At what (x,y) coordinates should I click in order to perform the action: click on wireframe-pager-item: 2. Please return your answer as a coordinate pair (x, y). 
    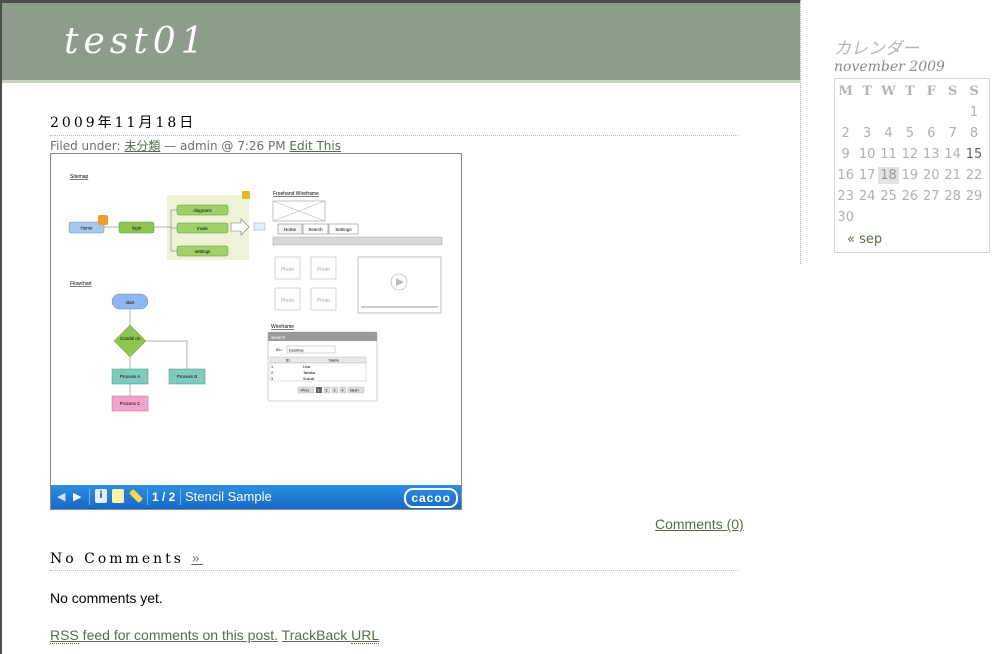
    Looking at the image, I should click on (327, 391).